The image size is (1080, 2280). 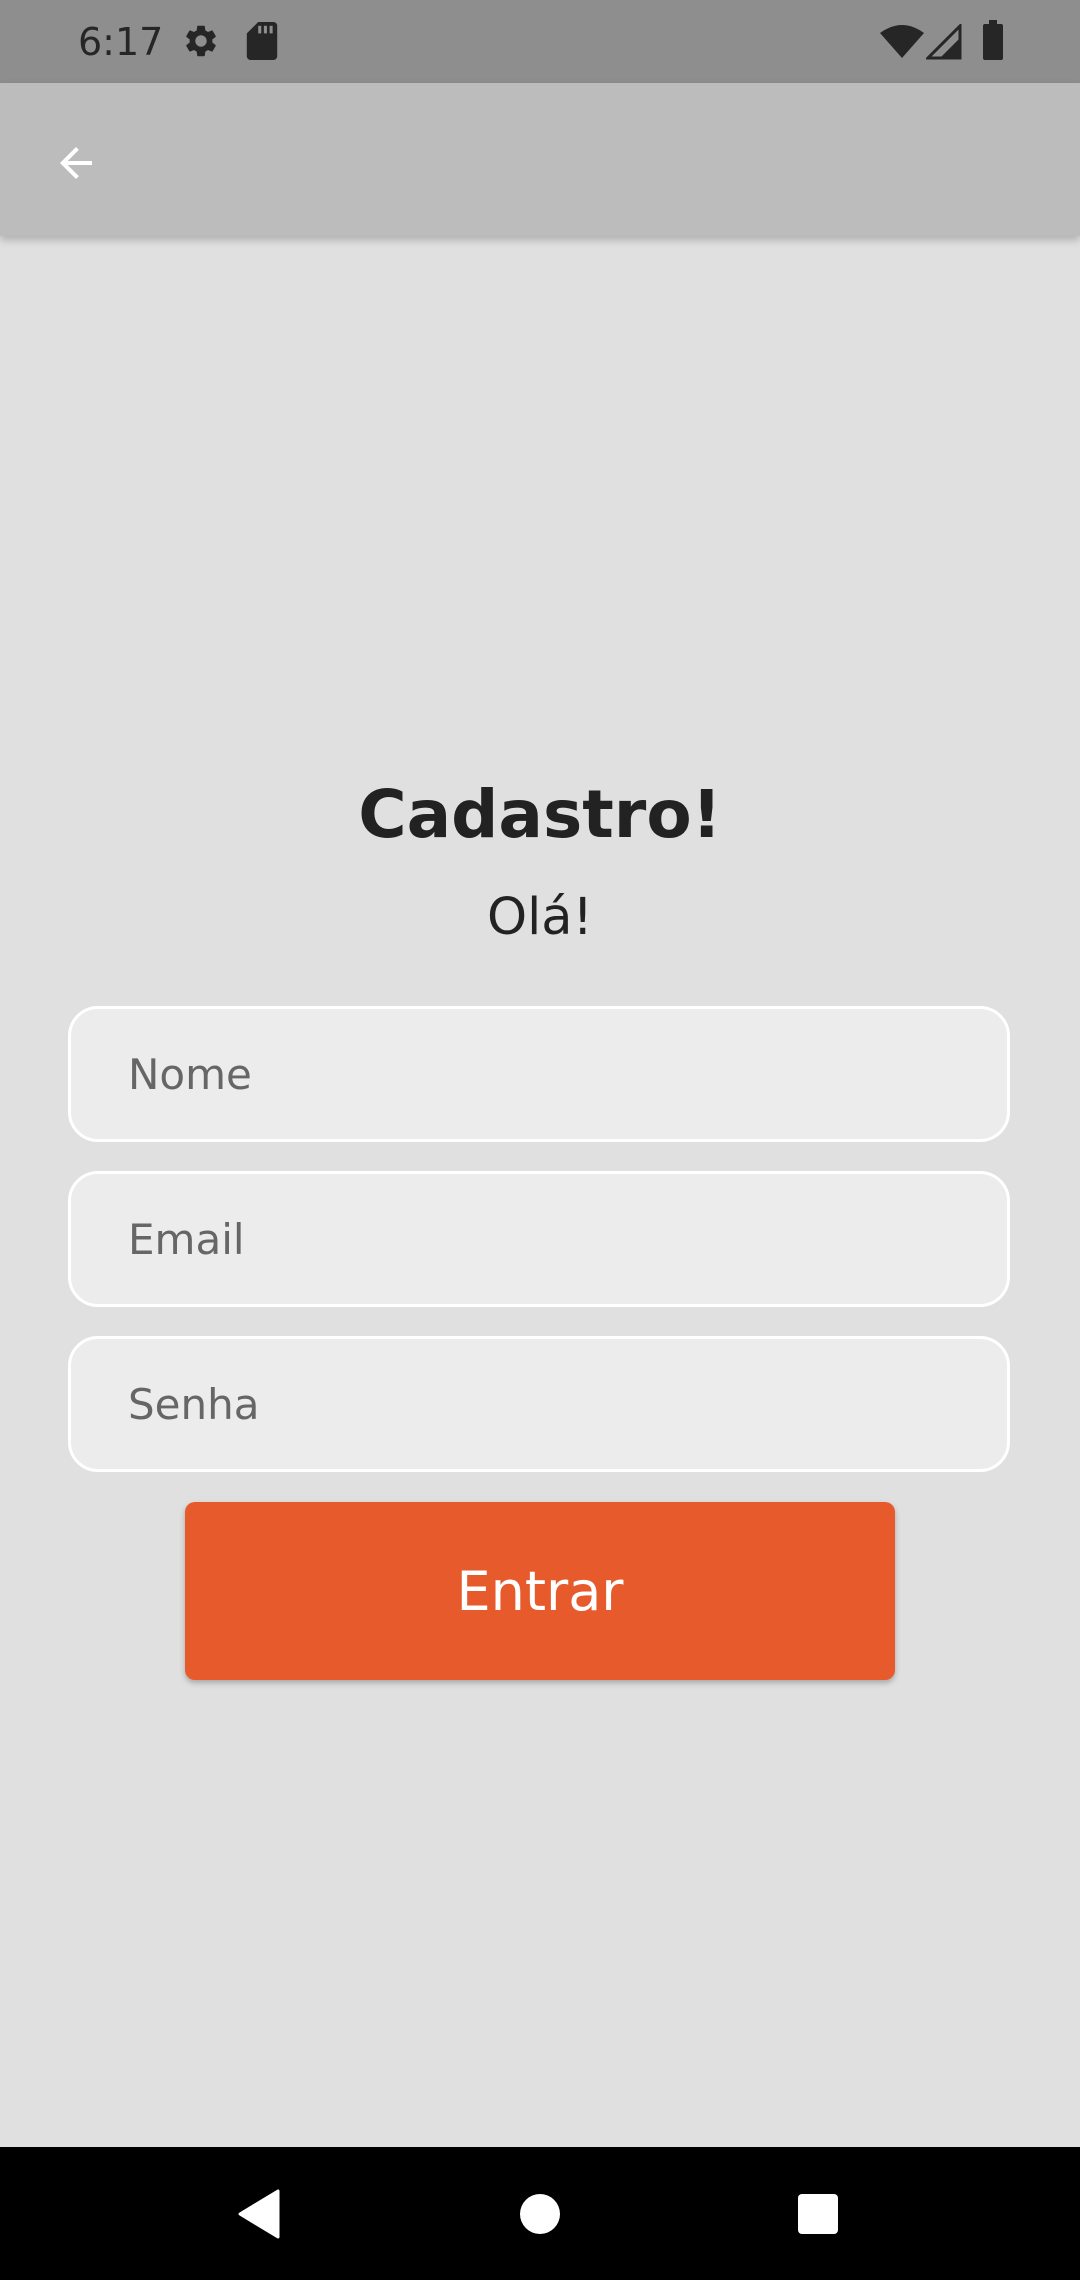 What do you see at coordinates (540, 159) in the screenshot?
I see `app-bar` at bounding box center [540, 159].